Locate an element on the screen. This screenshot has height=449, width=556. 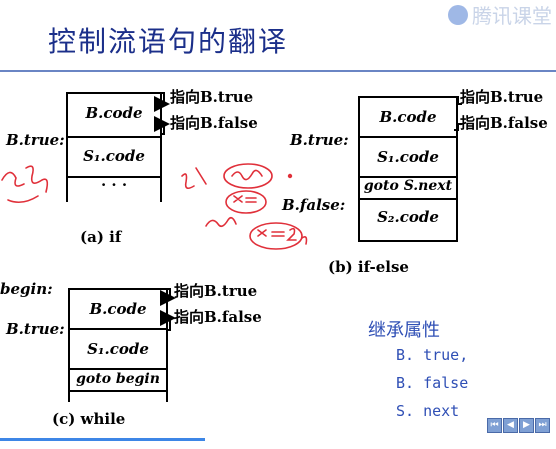
note-item-bfalse: B. false is located at coordinates (432, 383).